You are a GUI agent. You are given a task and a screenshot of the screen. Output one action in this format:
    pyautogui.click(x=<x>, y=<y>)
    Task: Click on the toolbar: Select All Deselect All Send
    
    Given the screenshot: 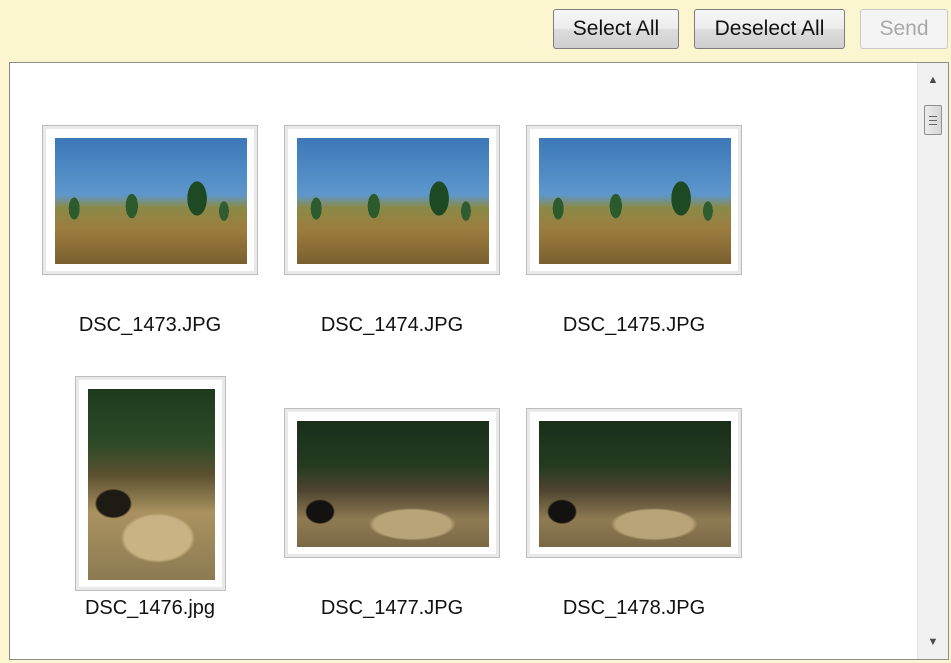 What is the action you would take?
    pyautogui.click(x=475, y=30)
    